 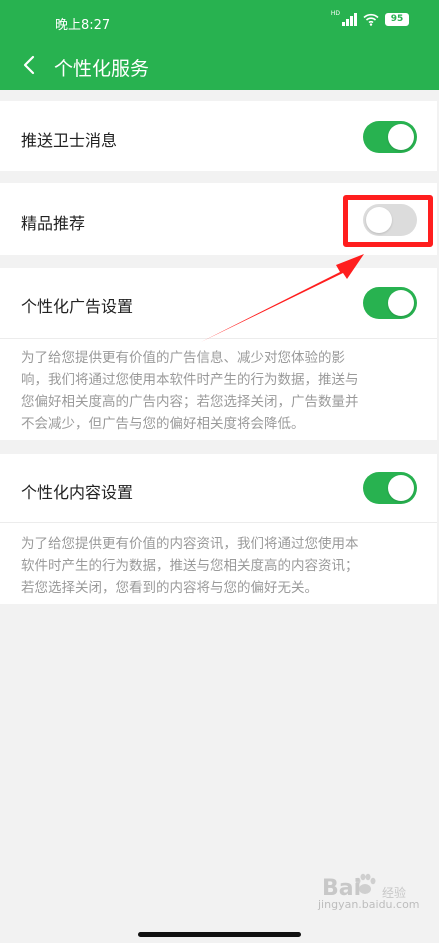 I want to click on content-toggle, so click(x=390, y=488).